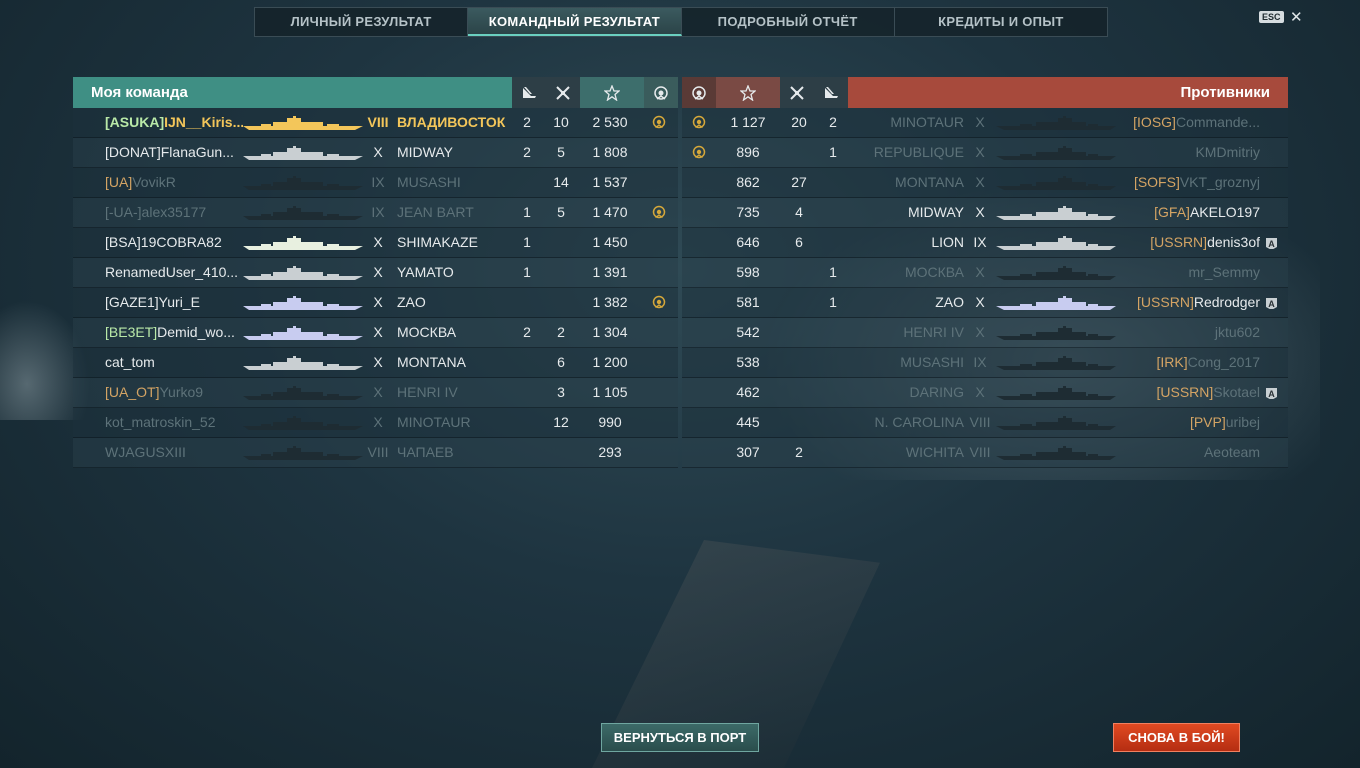 The image size is (1360, 768). What do you see at coordinates (985, 183) in the screenshot?
I see `enemy-row: 862 27 MONTANA X [SOFS]VKT_groznyj` at bounding box center [985, 183].